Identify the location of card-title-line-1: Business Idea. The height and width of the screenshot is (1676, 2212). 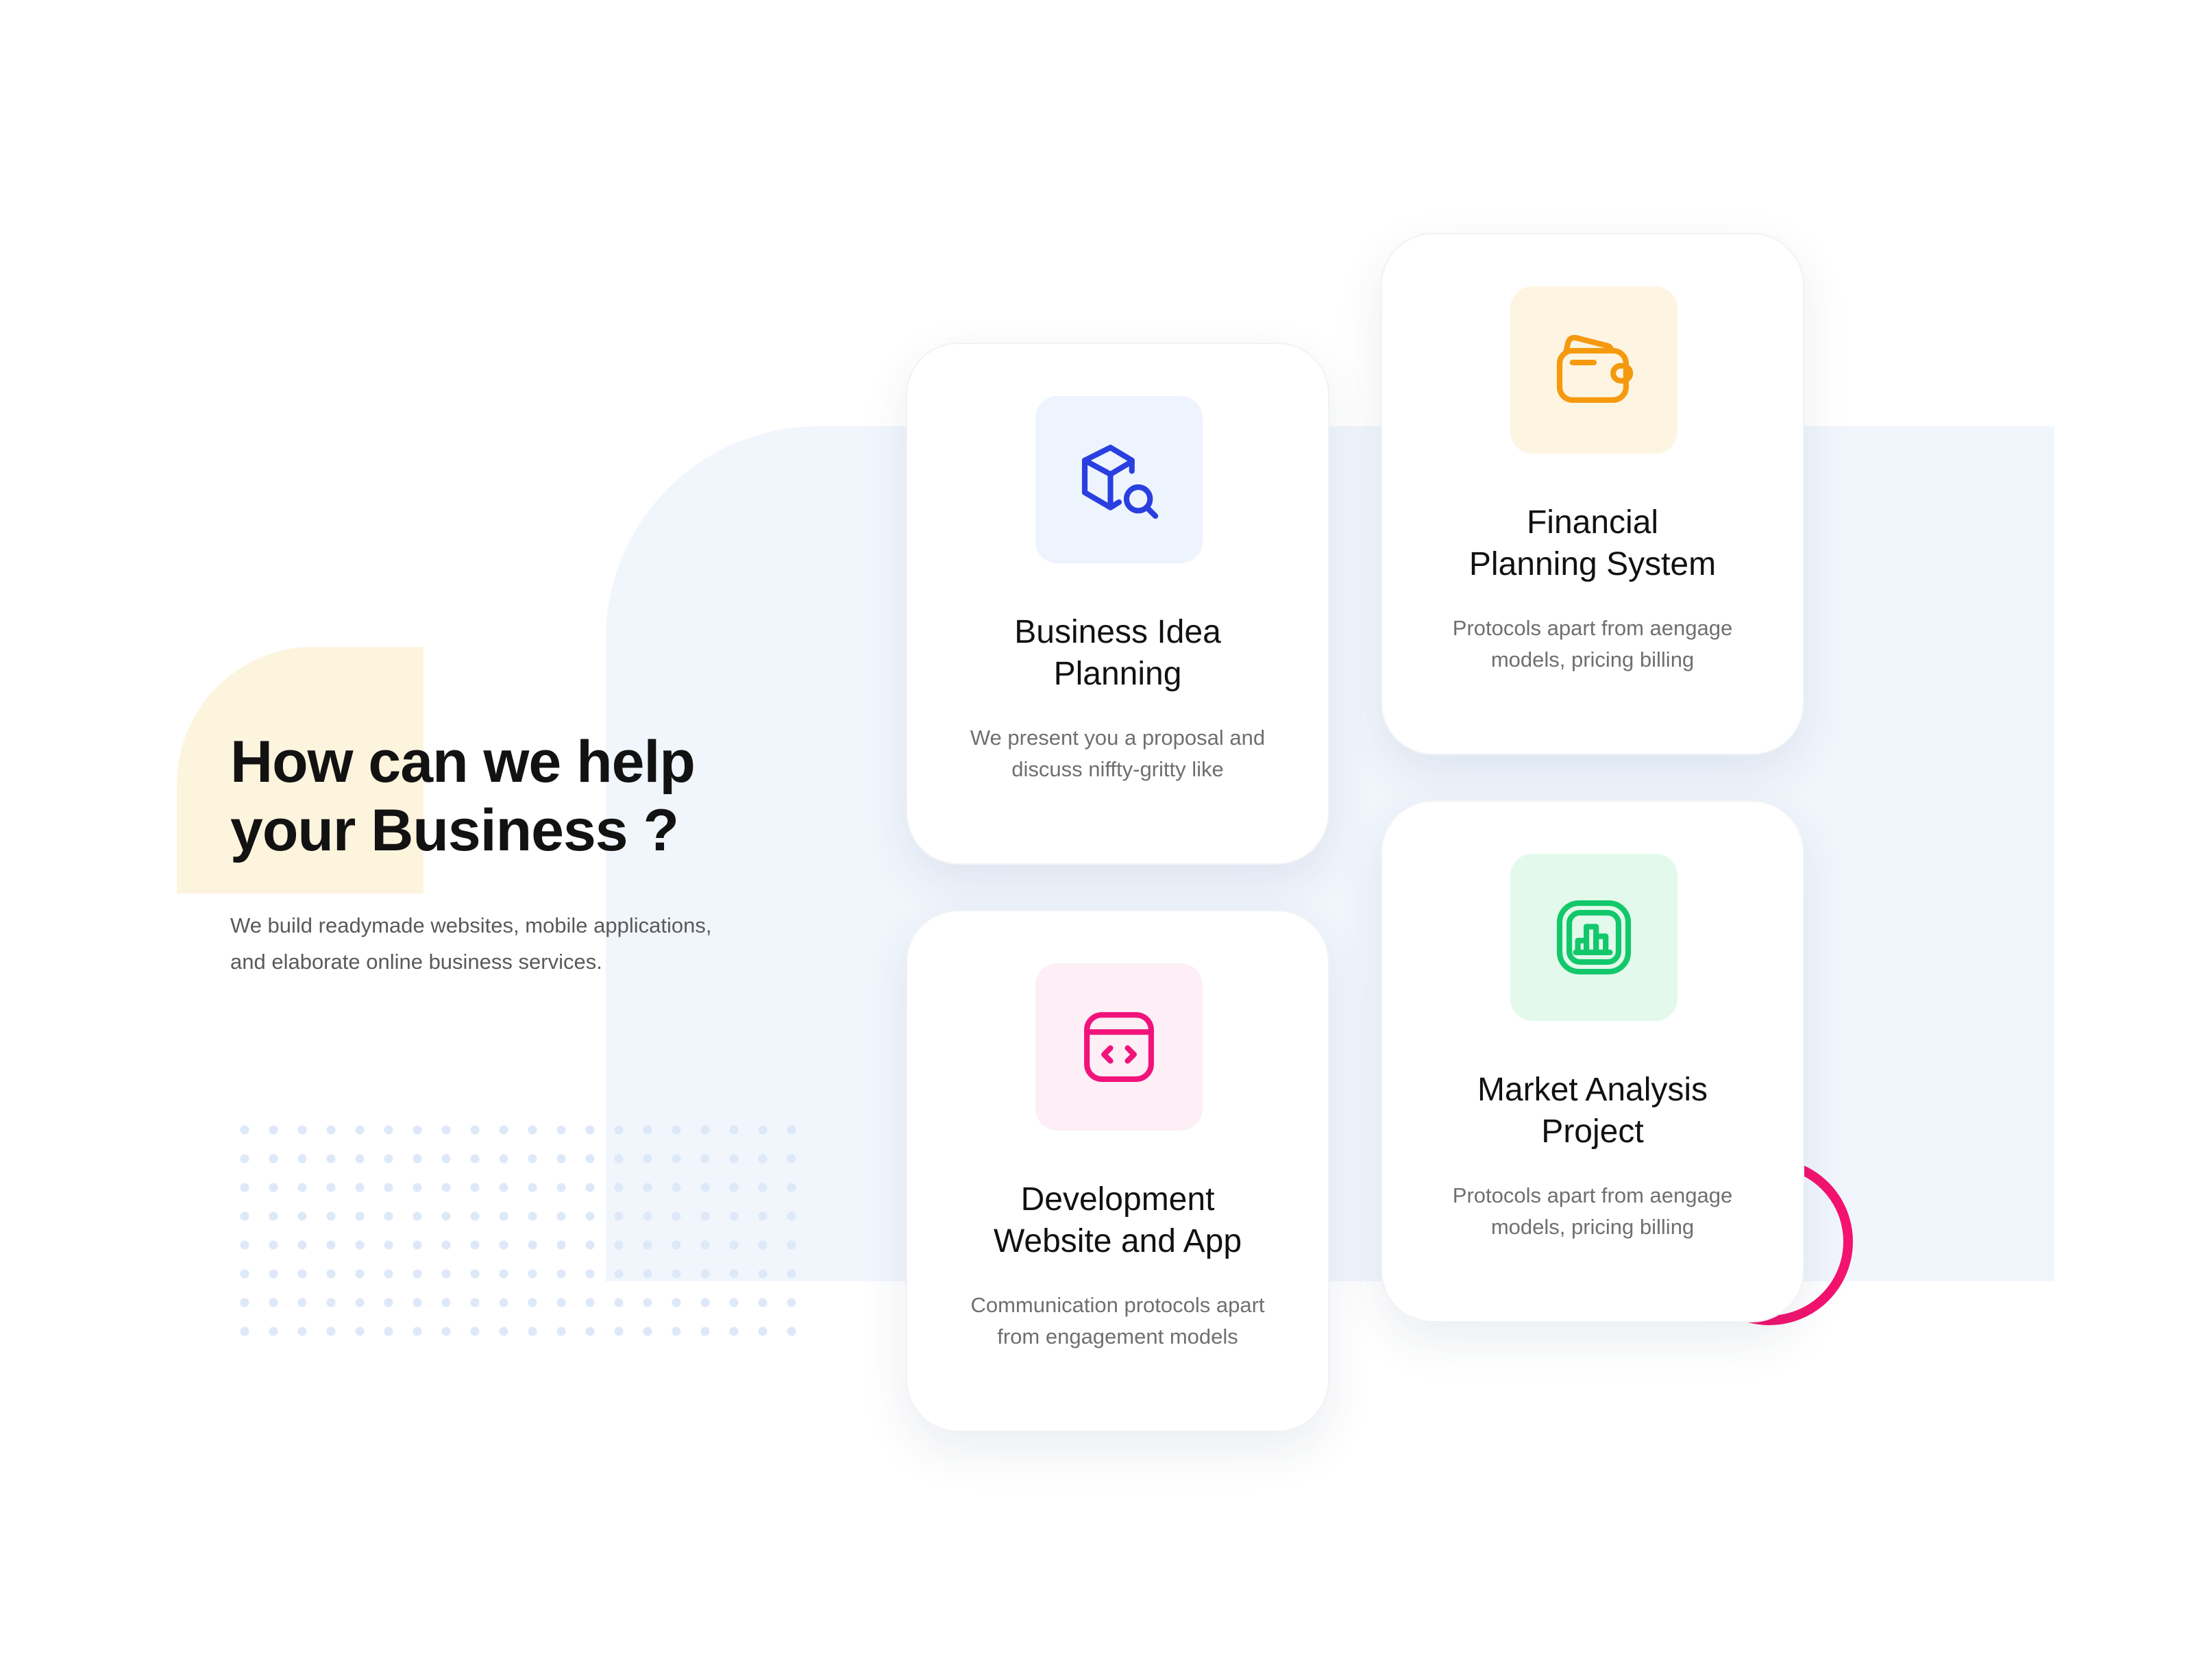
(1118, 632).